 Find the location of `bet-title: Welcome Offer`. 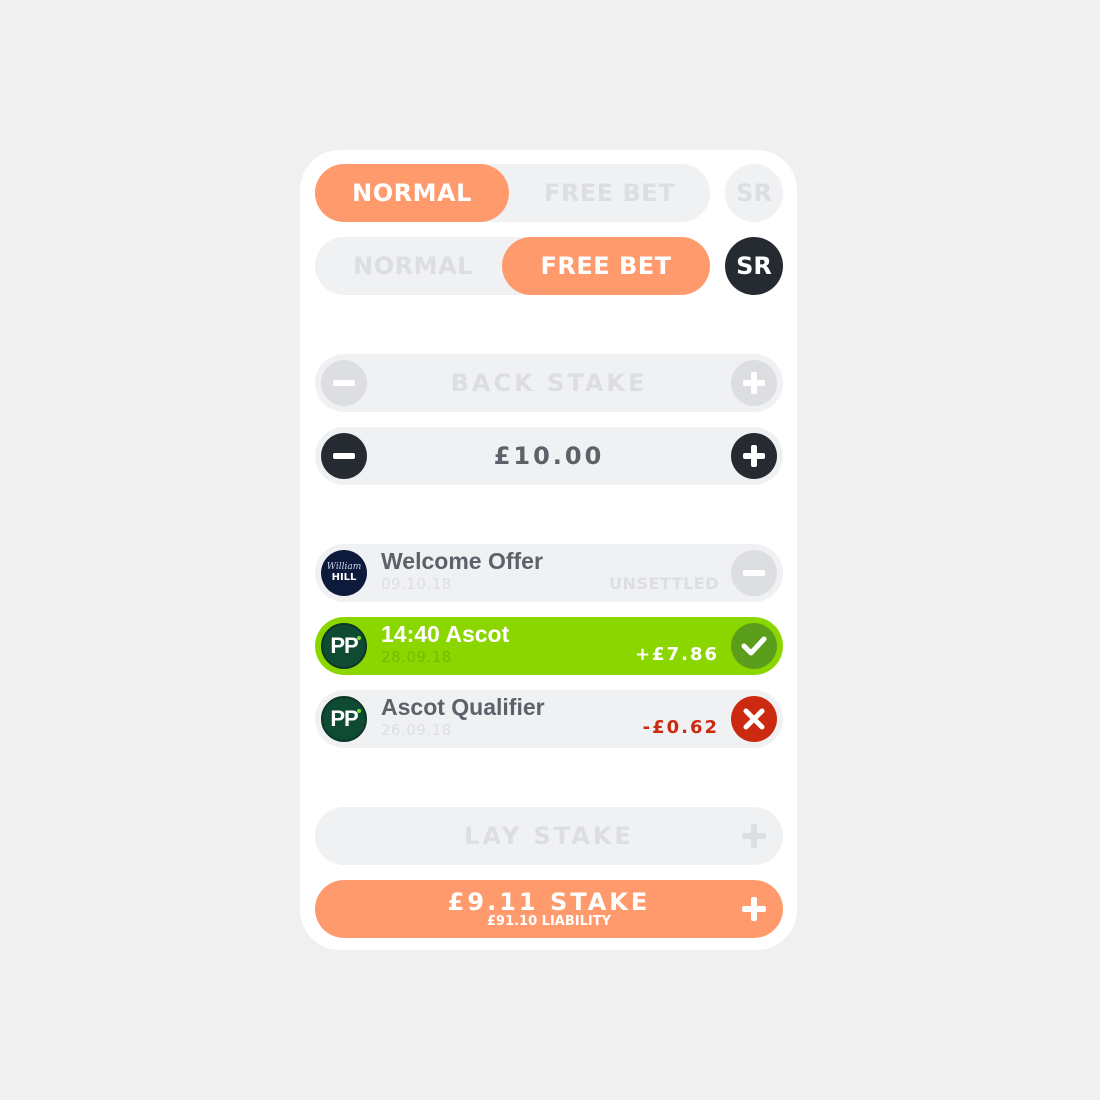

bet-title: Welcome Offer is located at coordinates (462, 561).